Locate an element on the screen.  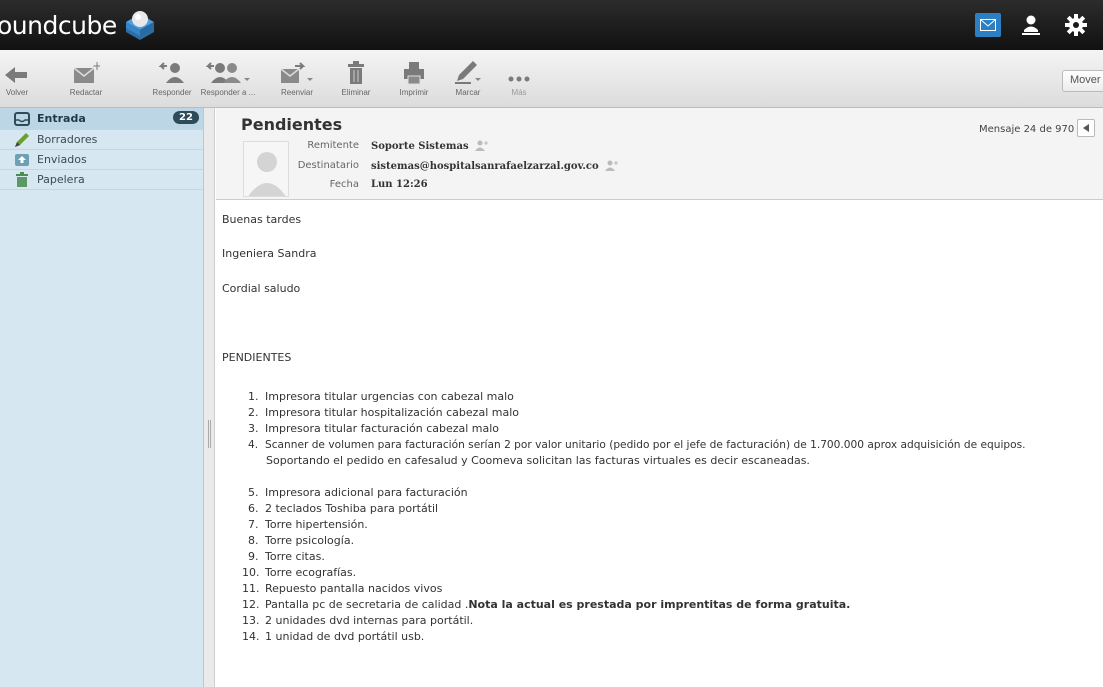
sent-icon is located at coordinates (22, 160).